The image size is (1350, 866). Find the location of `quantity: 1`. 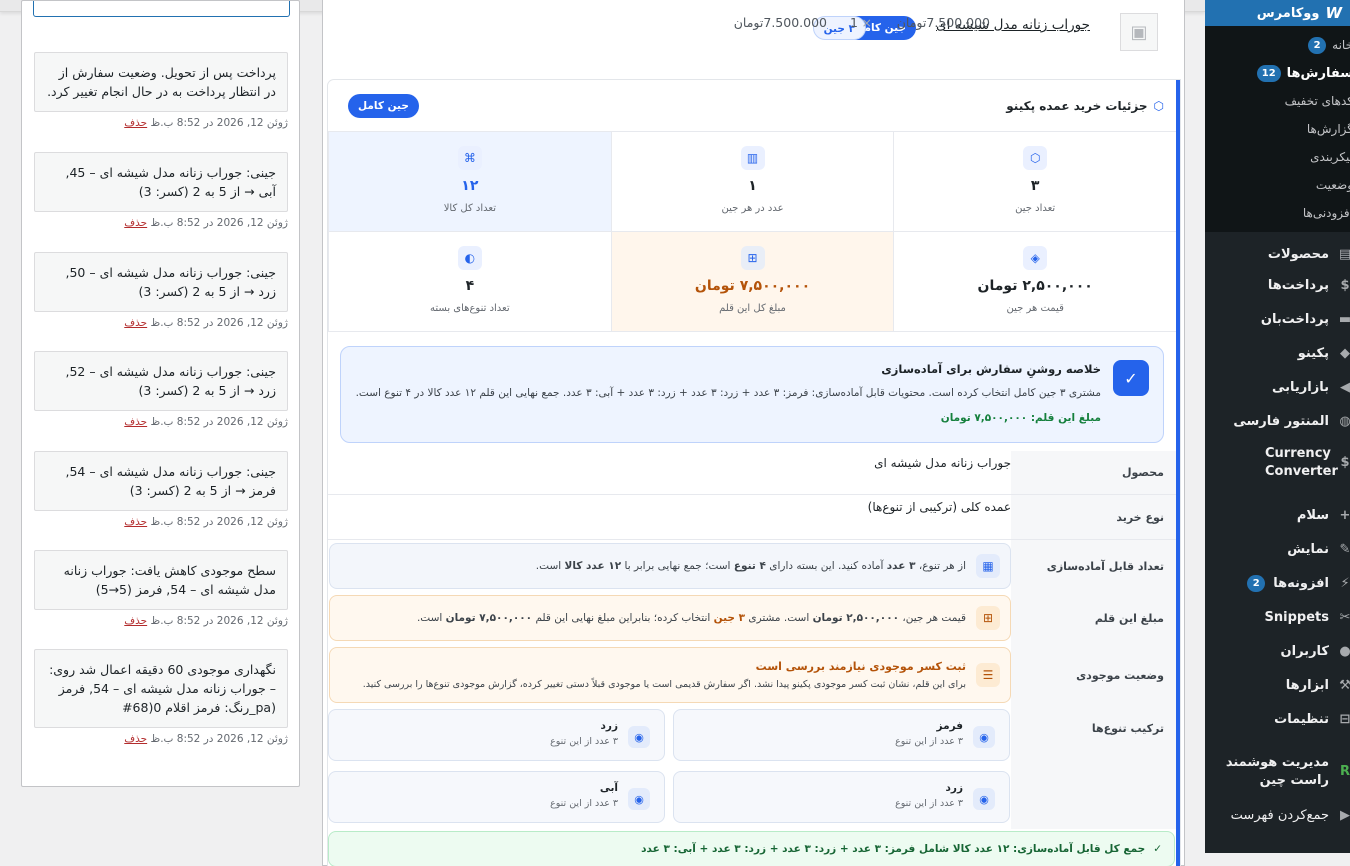

quantity: 1 is located at coordinates (854, 22).